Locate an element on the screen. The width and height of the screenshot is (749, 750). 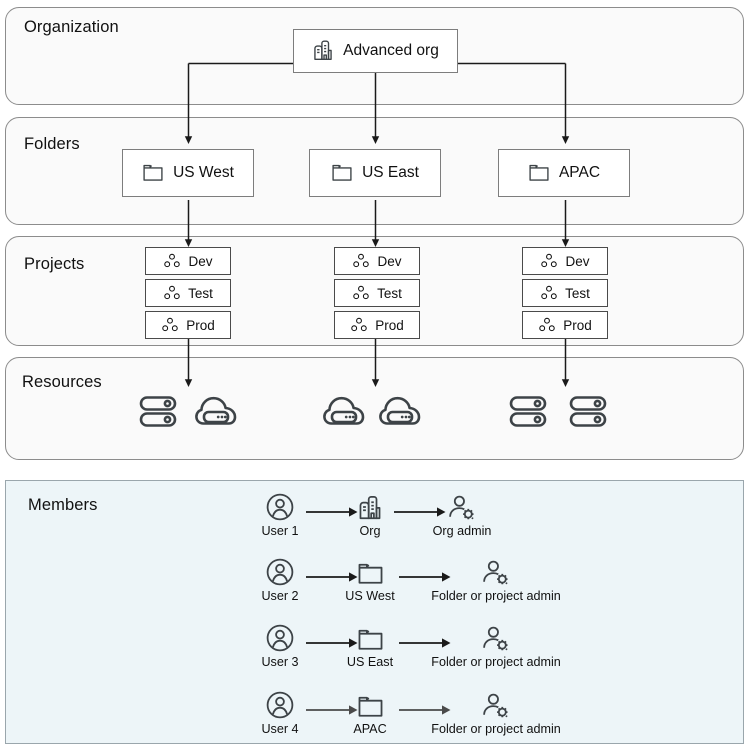
member-user-label: User 3 is located at coordinates (280, 662).